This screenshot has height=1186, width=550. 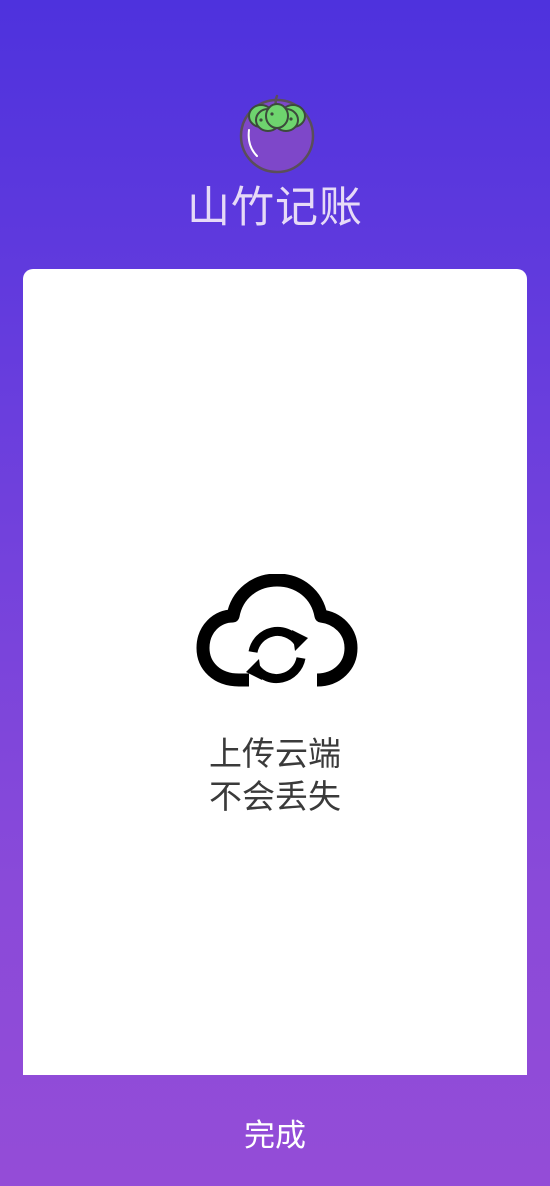 What do you see at coordinates (277, 134) in the screenshot?
I see `mangosteen-icon` at bounding box center [277, 134].